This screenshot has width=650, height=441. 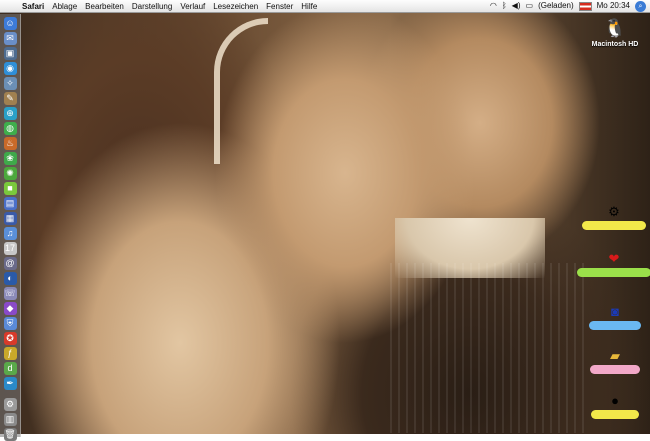 I want to click on dock: ☺ ✉ ▣ ◉ ✧ ✎ ⊕ ◍ ♨ ❀ ✺ ■ ▤ ▦ ♫ 17 @ ◐ ☏ ◆ ⛨ ✪ ƒ d ✒ ⚙ ▥ 🗑, so click(x=10, y=227).